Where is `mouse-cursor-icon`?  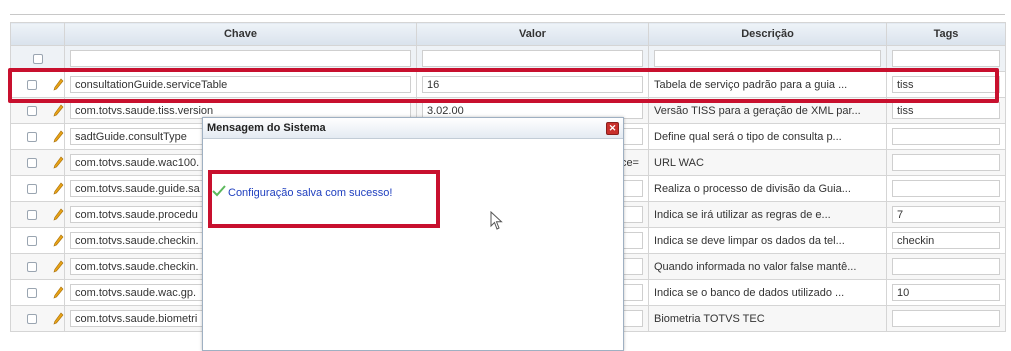
mouse-cursor-icon is located at coordinates (497, 222).